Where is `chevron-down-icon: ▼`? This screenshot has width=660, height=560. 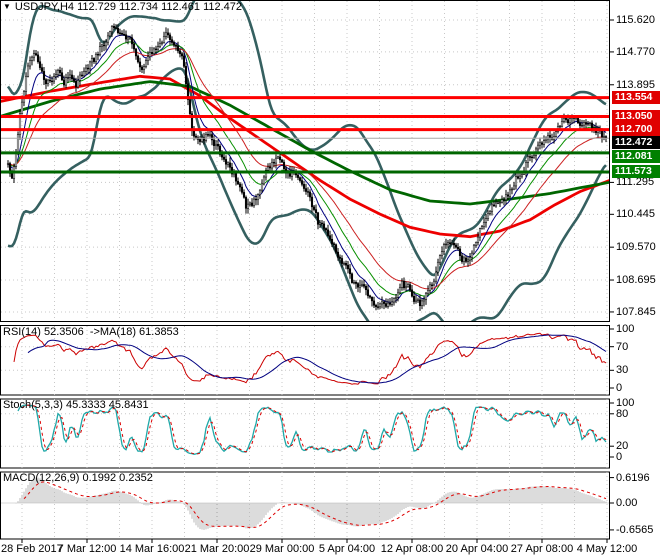 chevron-down-icon: ▼ is located at coordinates (7, 6).